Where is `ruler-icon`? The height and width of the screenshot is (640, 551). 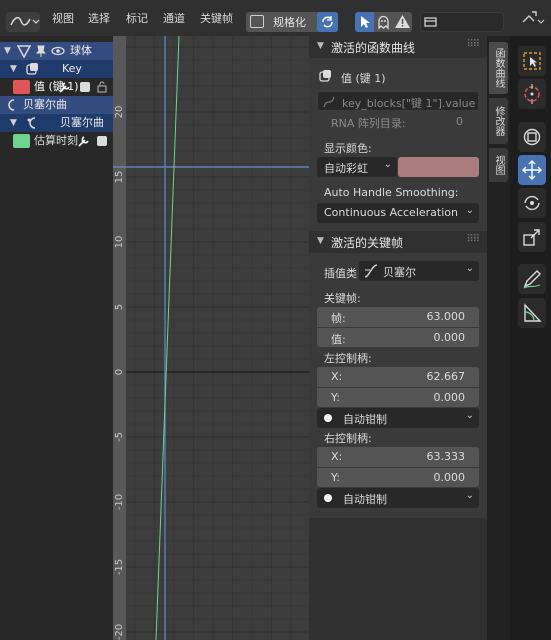 ruler-icon is located at coordinates (533, 312).